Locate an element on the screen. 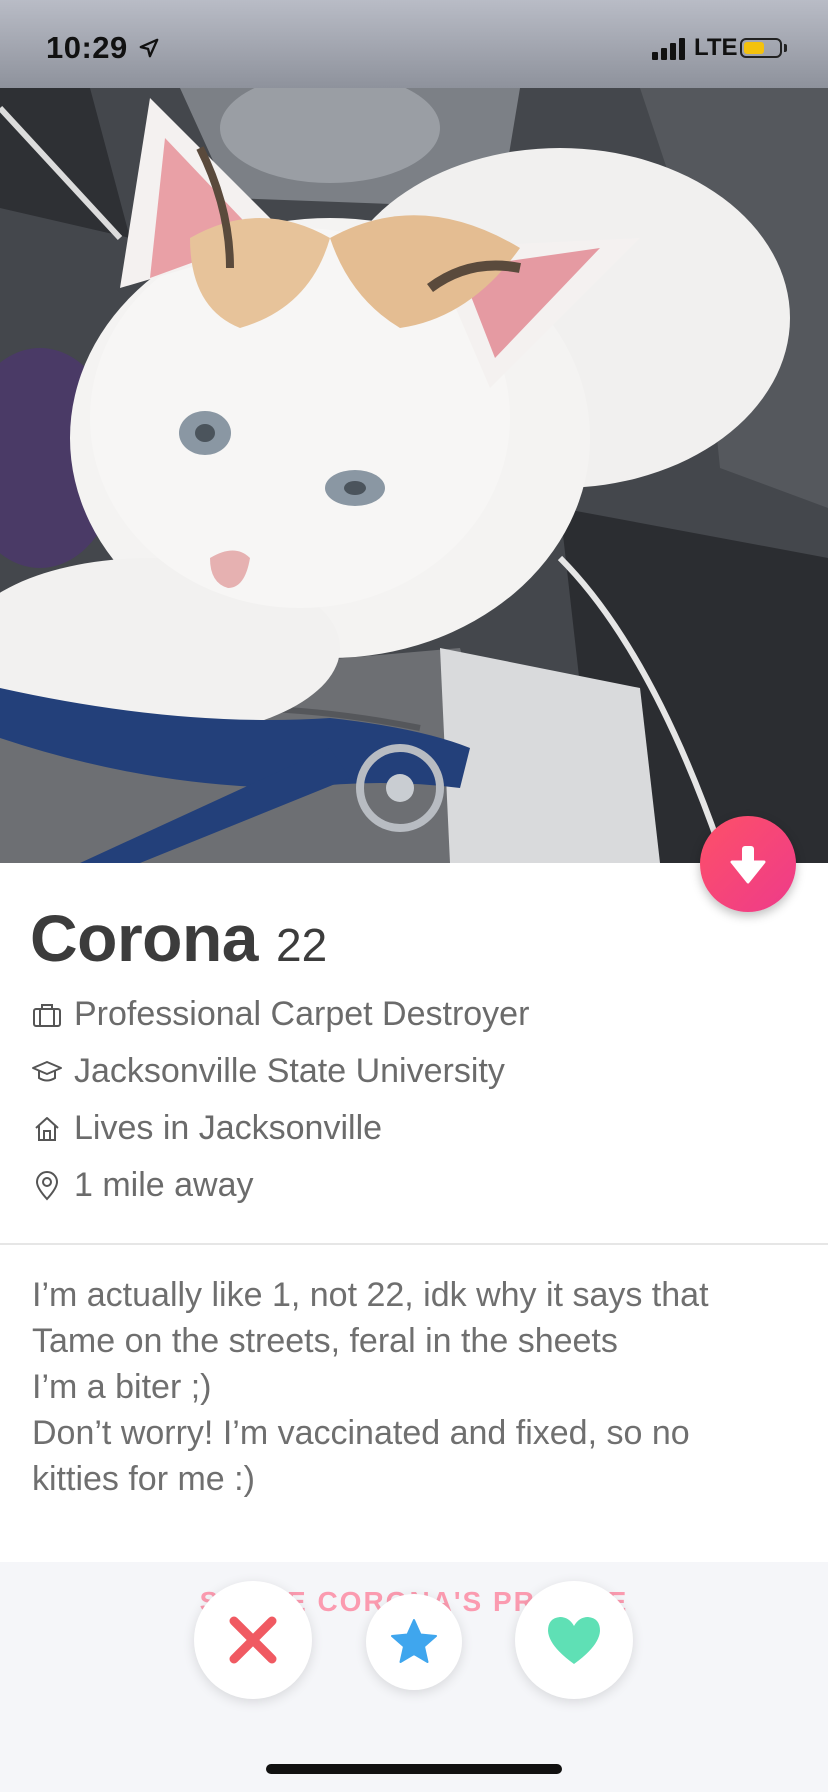 The width and height of the screenshot is (828, 1792). bio-line: Tame on the streets, feral in the sheets is located at coordinates (325, 1341).